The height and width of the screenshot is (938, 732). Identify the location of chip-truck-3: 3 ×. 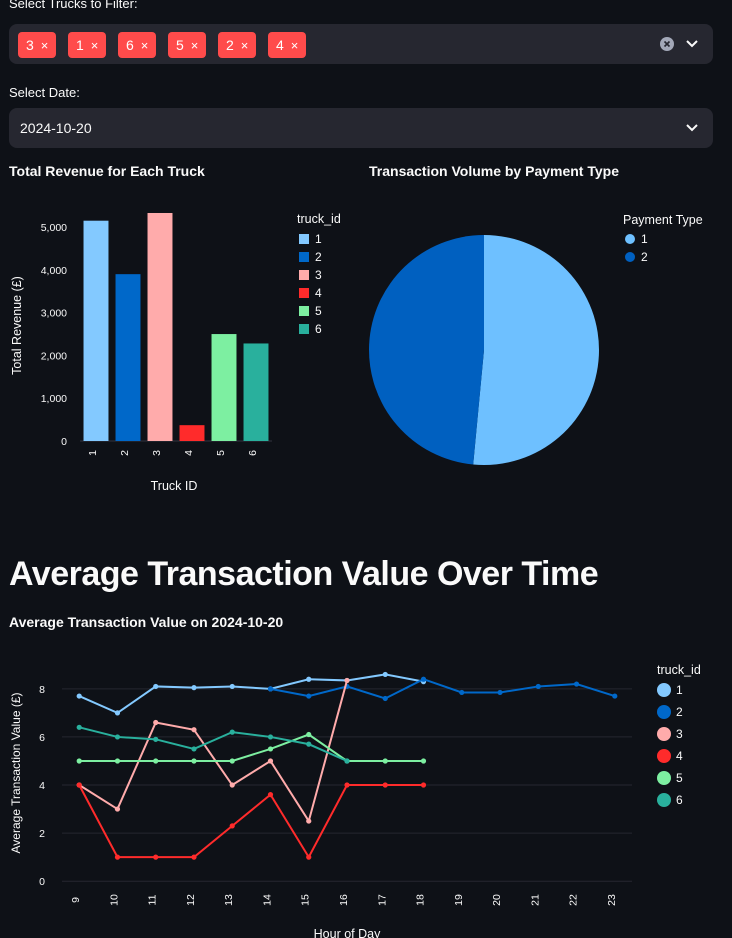
(37, 45).